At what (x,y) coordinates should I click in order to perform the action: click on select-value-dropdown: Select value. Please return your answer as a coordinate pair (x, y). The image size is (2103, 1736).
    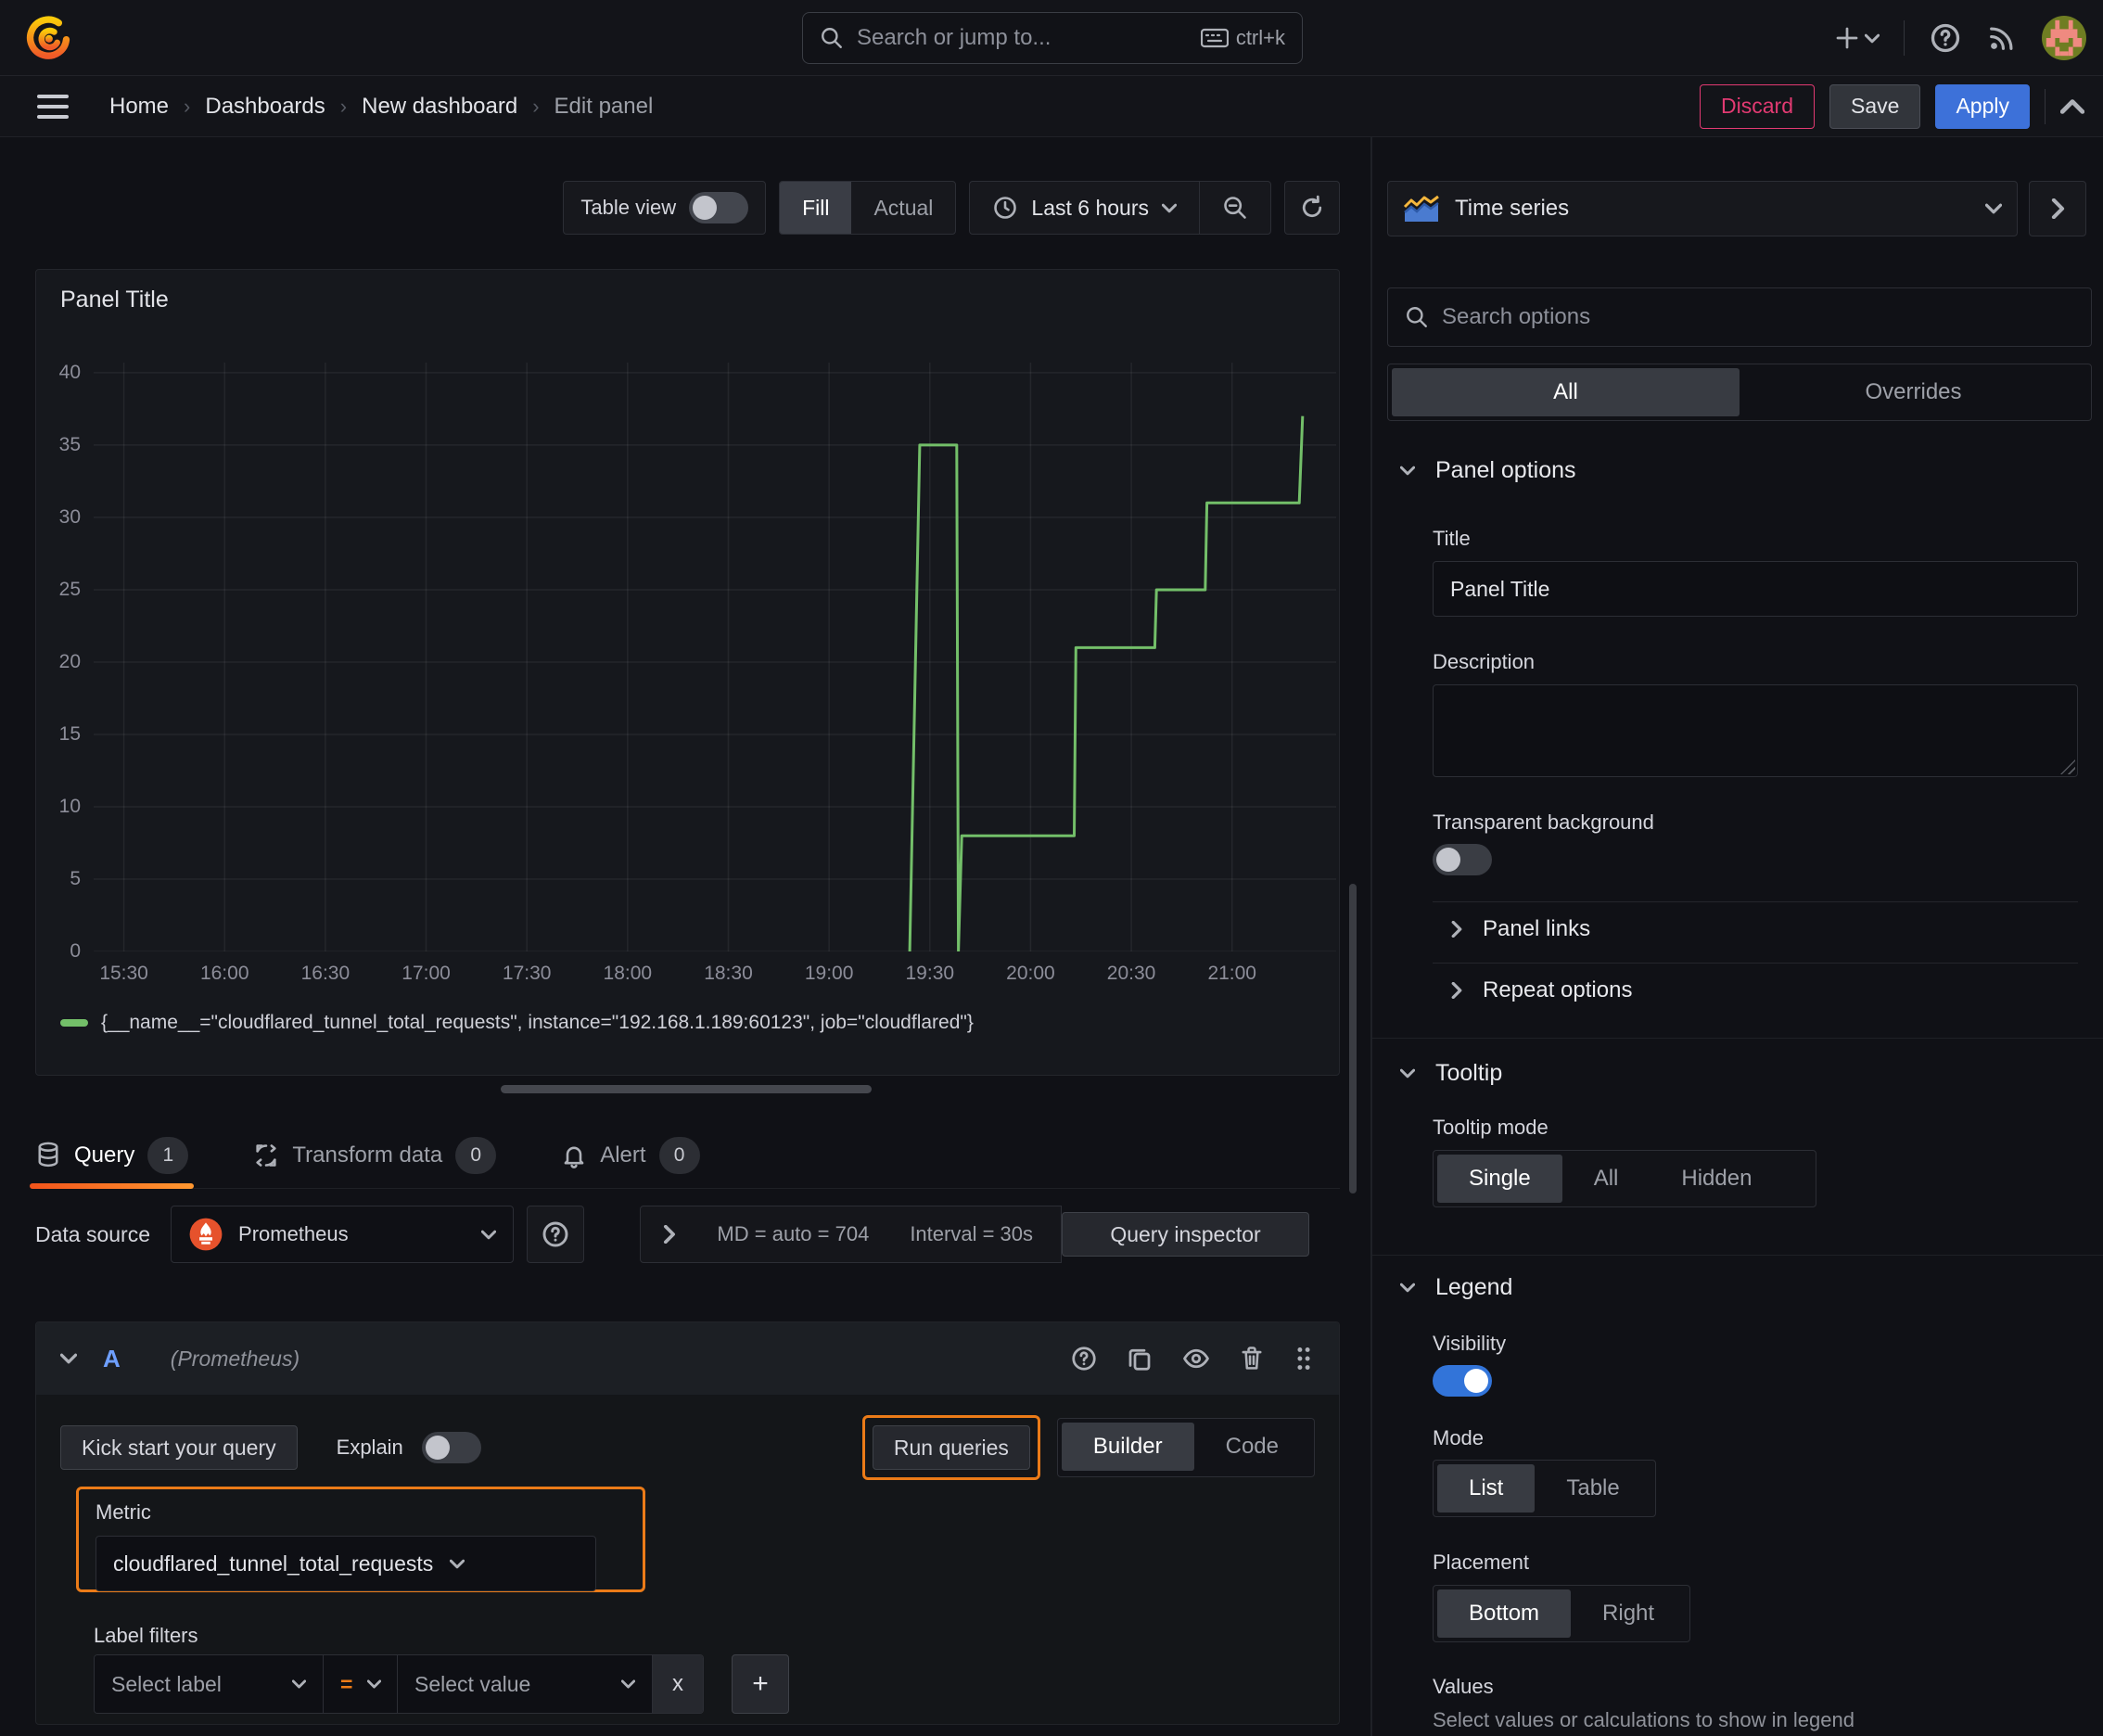
    Looking at the image, I should click on (525, 1684).